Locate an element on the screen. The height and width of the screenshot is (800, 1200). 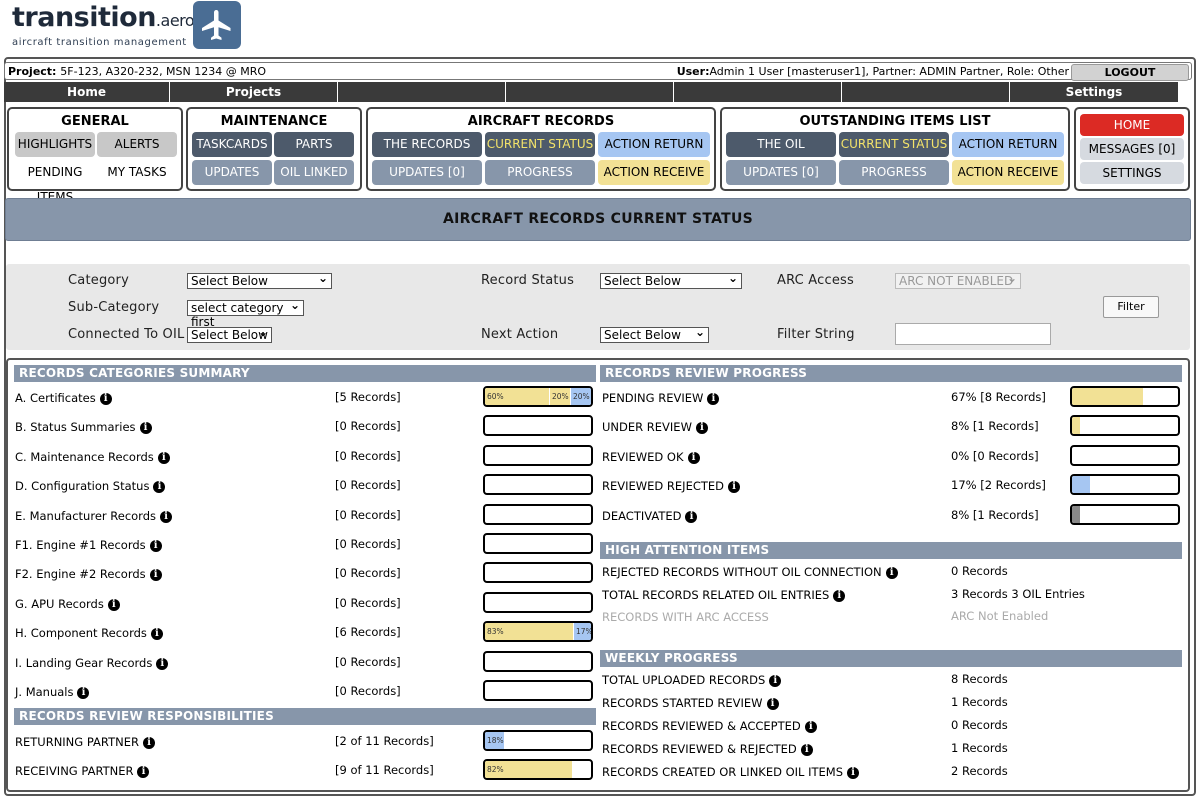
connected-oil-label: Connected To OIL is located at coordinates (126, 334).